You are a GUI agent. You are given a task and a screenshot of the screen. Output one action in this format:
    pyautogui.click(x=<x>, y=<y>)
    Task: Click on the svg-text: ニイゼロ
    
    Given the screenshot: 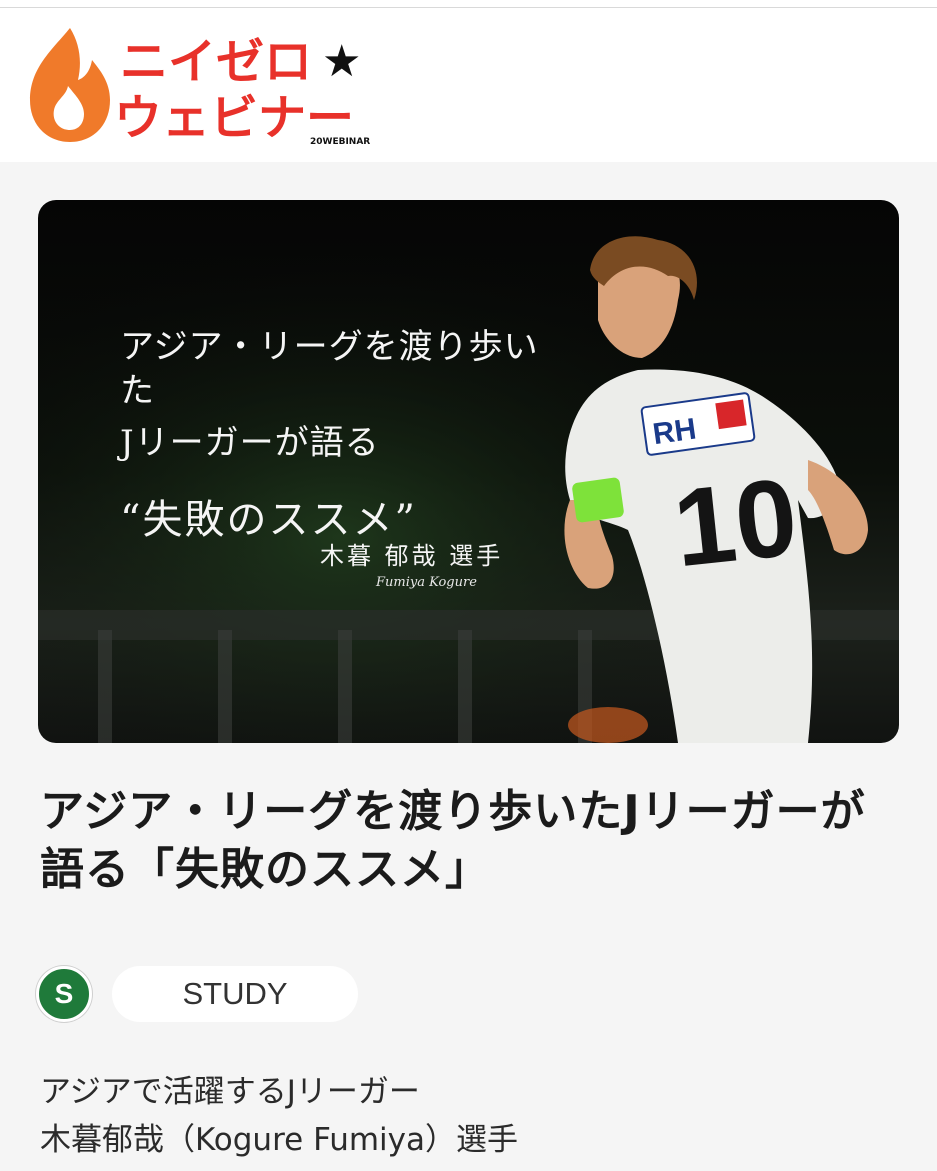 What is the action you would take?
    pyautogui.click(x=216, y=62)
    